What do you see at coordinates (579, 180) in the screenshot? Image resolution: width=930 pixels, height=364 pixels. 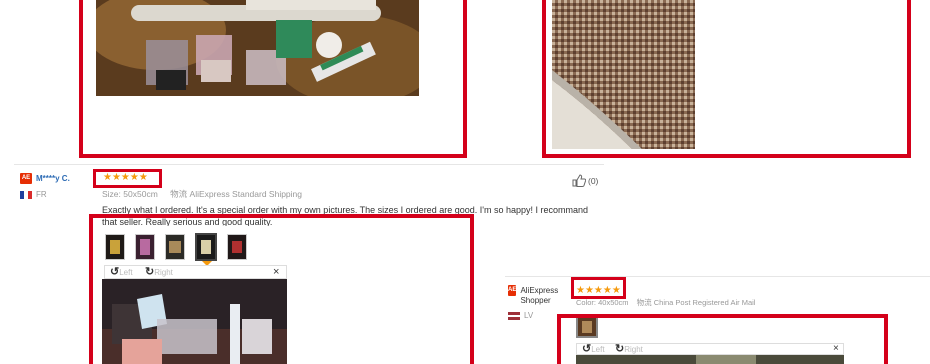 I see `thumbs-up-icon` at bounding box center [579, 180].